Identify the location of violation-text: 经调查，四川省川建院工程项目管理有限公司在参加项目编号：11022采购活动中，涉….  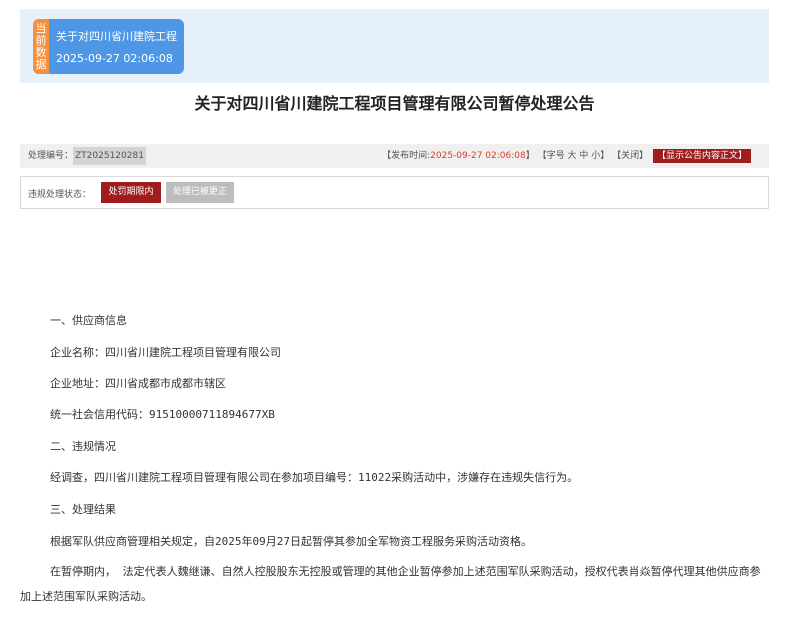
(314, 477).